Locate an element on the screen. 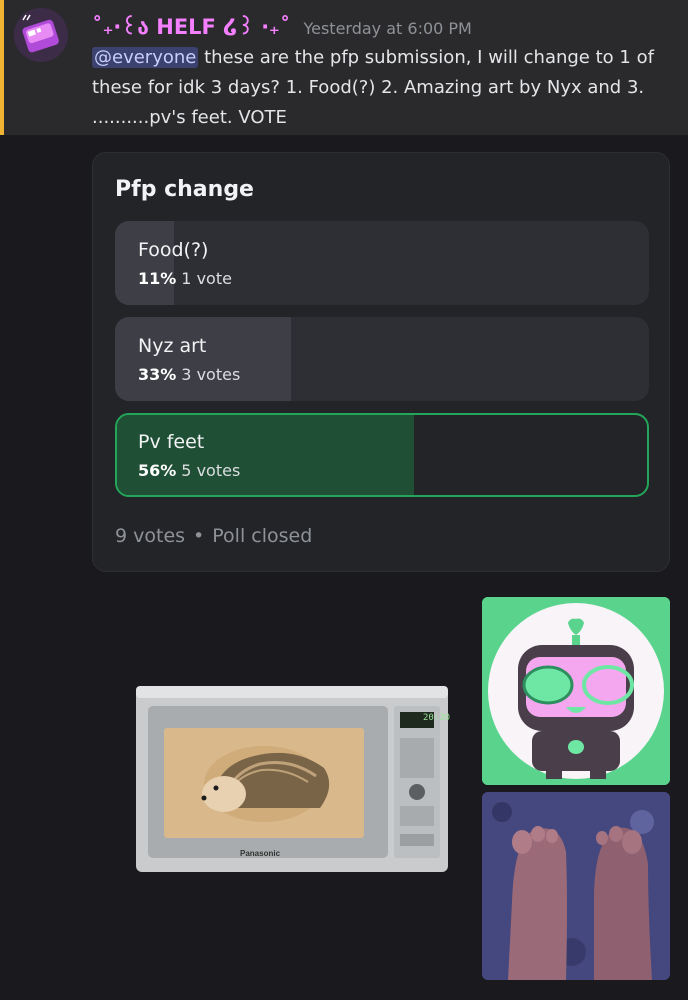  poll-status: Poll closed is located at coordinates (262, 536).